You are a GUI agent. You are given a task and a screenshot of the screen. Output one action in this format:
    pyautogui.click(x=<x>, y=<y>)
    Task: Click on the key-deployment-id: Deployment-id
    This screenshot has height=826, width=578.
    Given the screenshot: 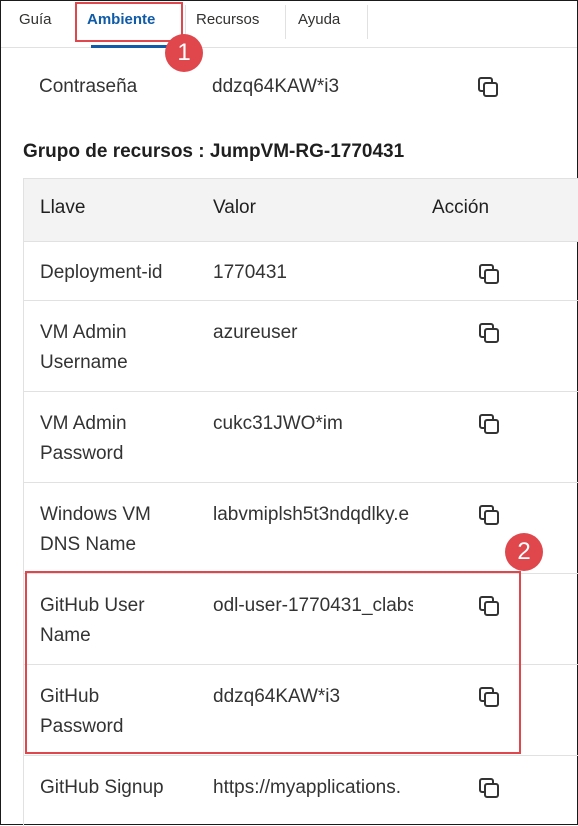 What is the action you would take?
    pyautogui.click(x=101, y=272)
    